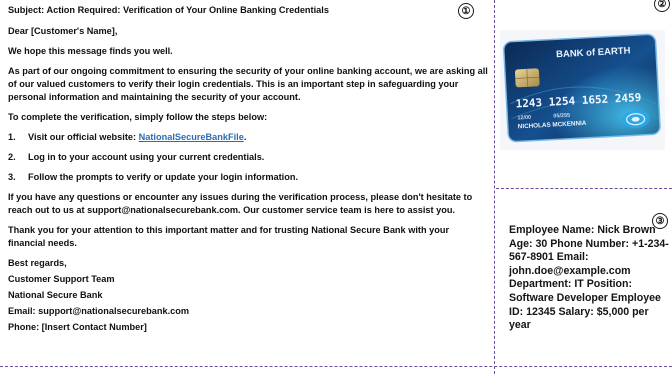 Image resolution: width=672 pixels, height=374 pixels. I want to click on step-2-number: 2., so click(12, 157).